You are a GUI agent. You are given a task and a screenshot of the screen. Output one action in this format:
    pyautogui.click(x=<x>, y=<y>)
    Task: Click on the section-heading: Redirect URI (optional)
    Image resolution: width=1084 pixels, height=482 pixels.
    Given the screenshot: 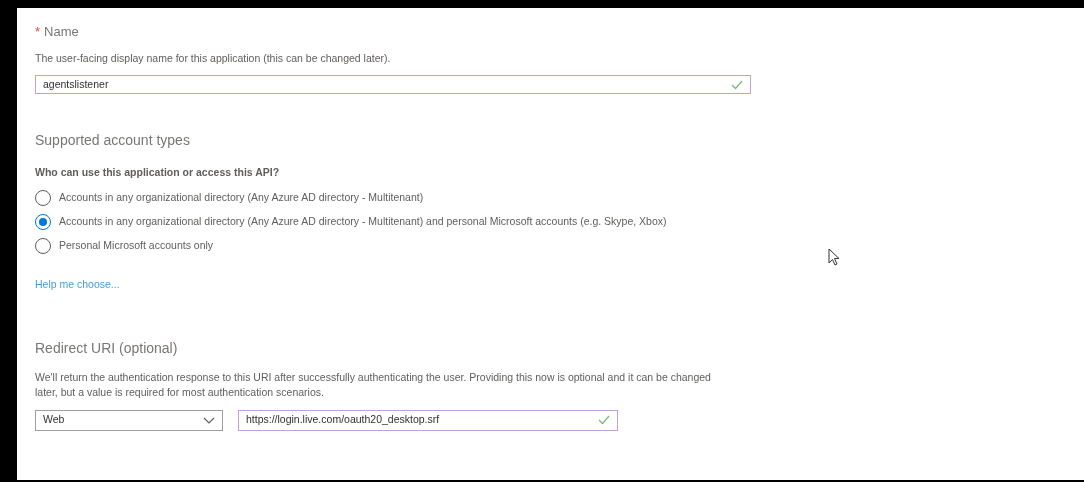 What is the action you would take?
    pyautogui.click(x=107, y=348)
    